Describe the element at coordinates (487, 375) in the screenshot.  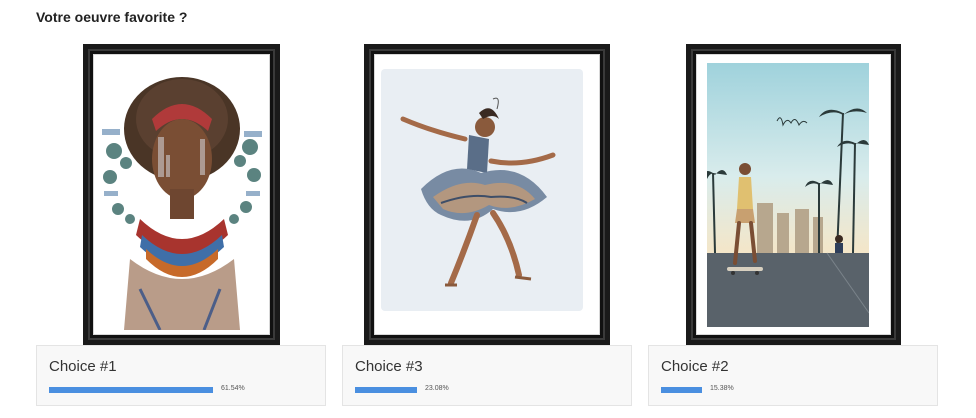
I see `choice-card-2: Choice #3 23.08%` at that location.